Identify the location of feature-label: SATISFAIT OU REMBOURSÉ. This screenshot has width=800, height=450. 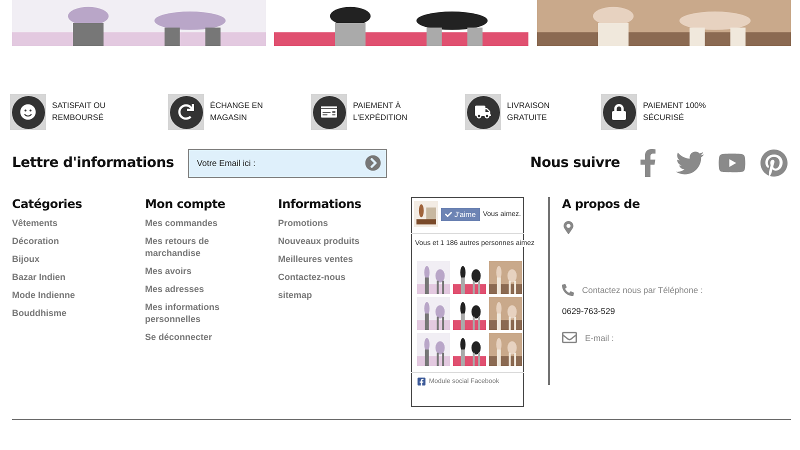
(79, 112).